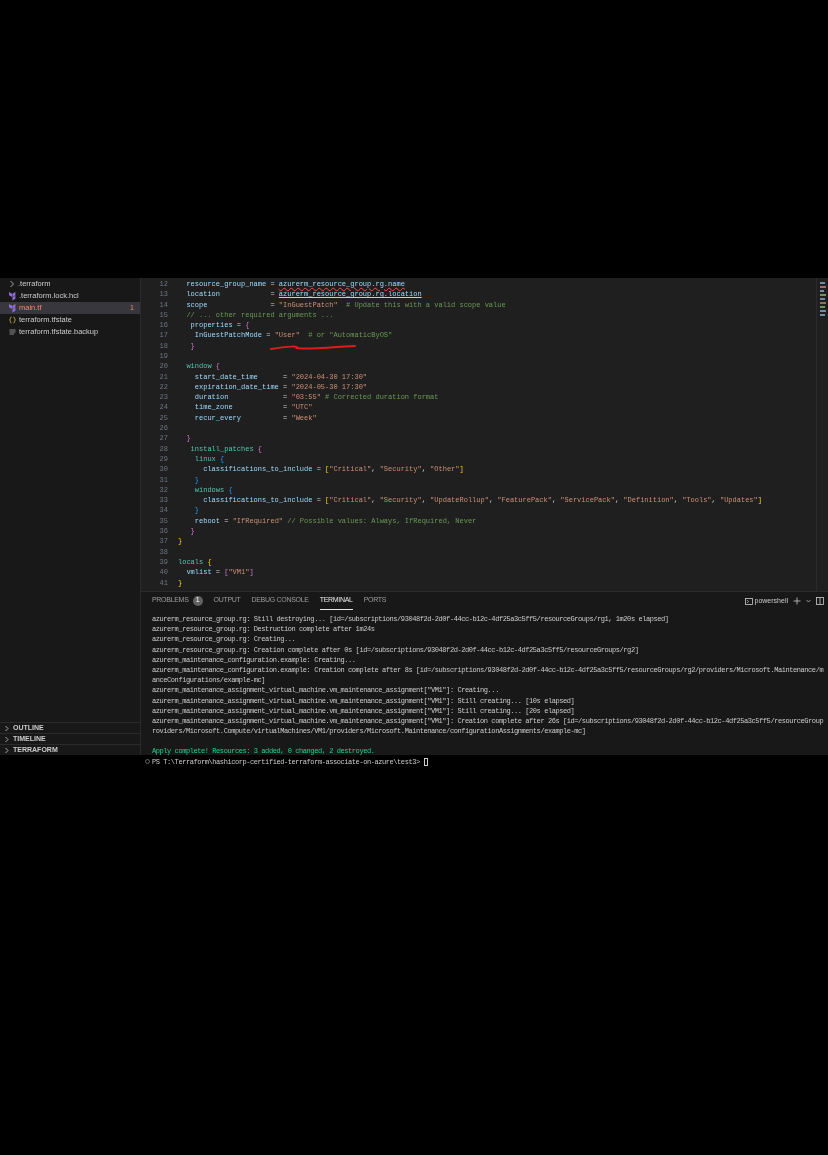 Image resolution: width=828 pixels, height=1155 pixels. I want to click on split-panel-icon, so click(820, 601).